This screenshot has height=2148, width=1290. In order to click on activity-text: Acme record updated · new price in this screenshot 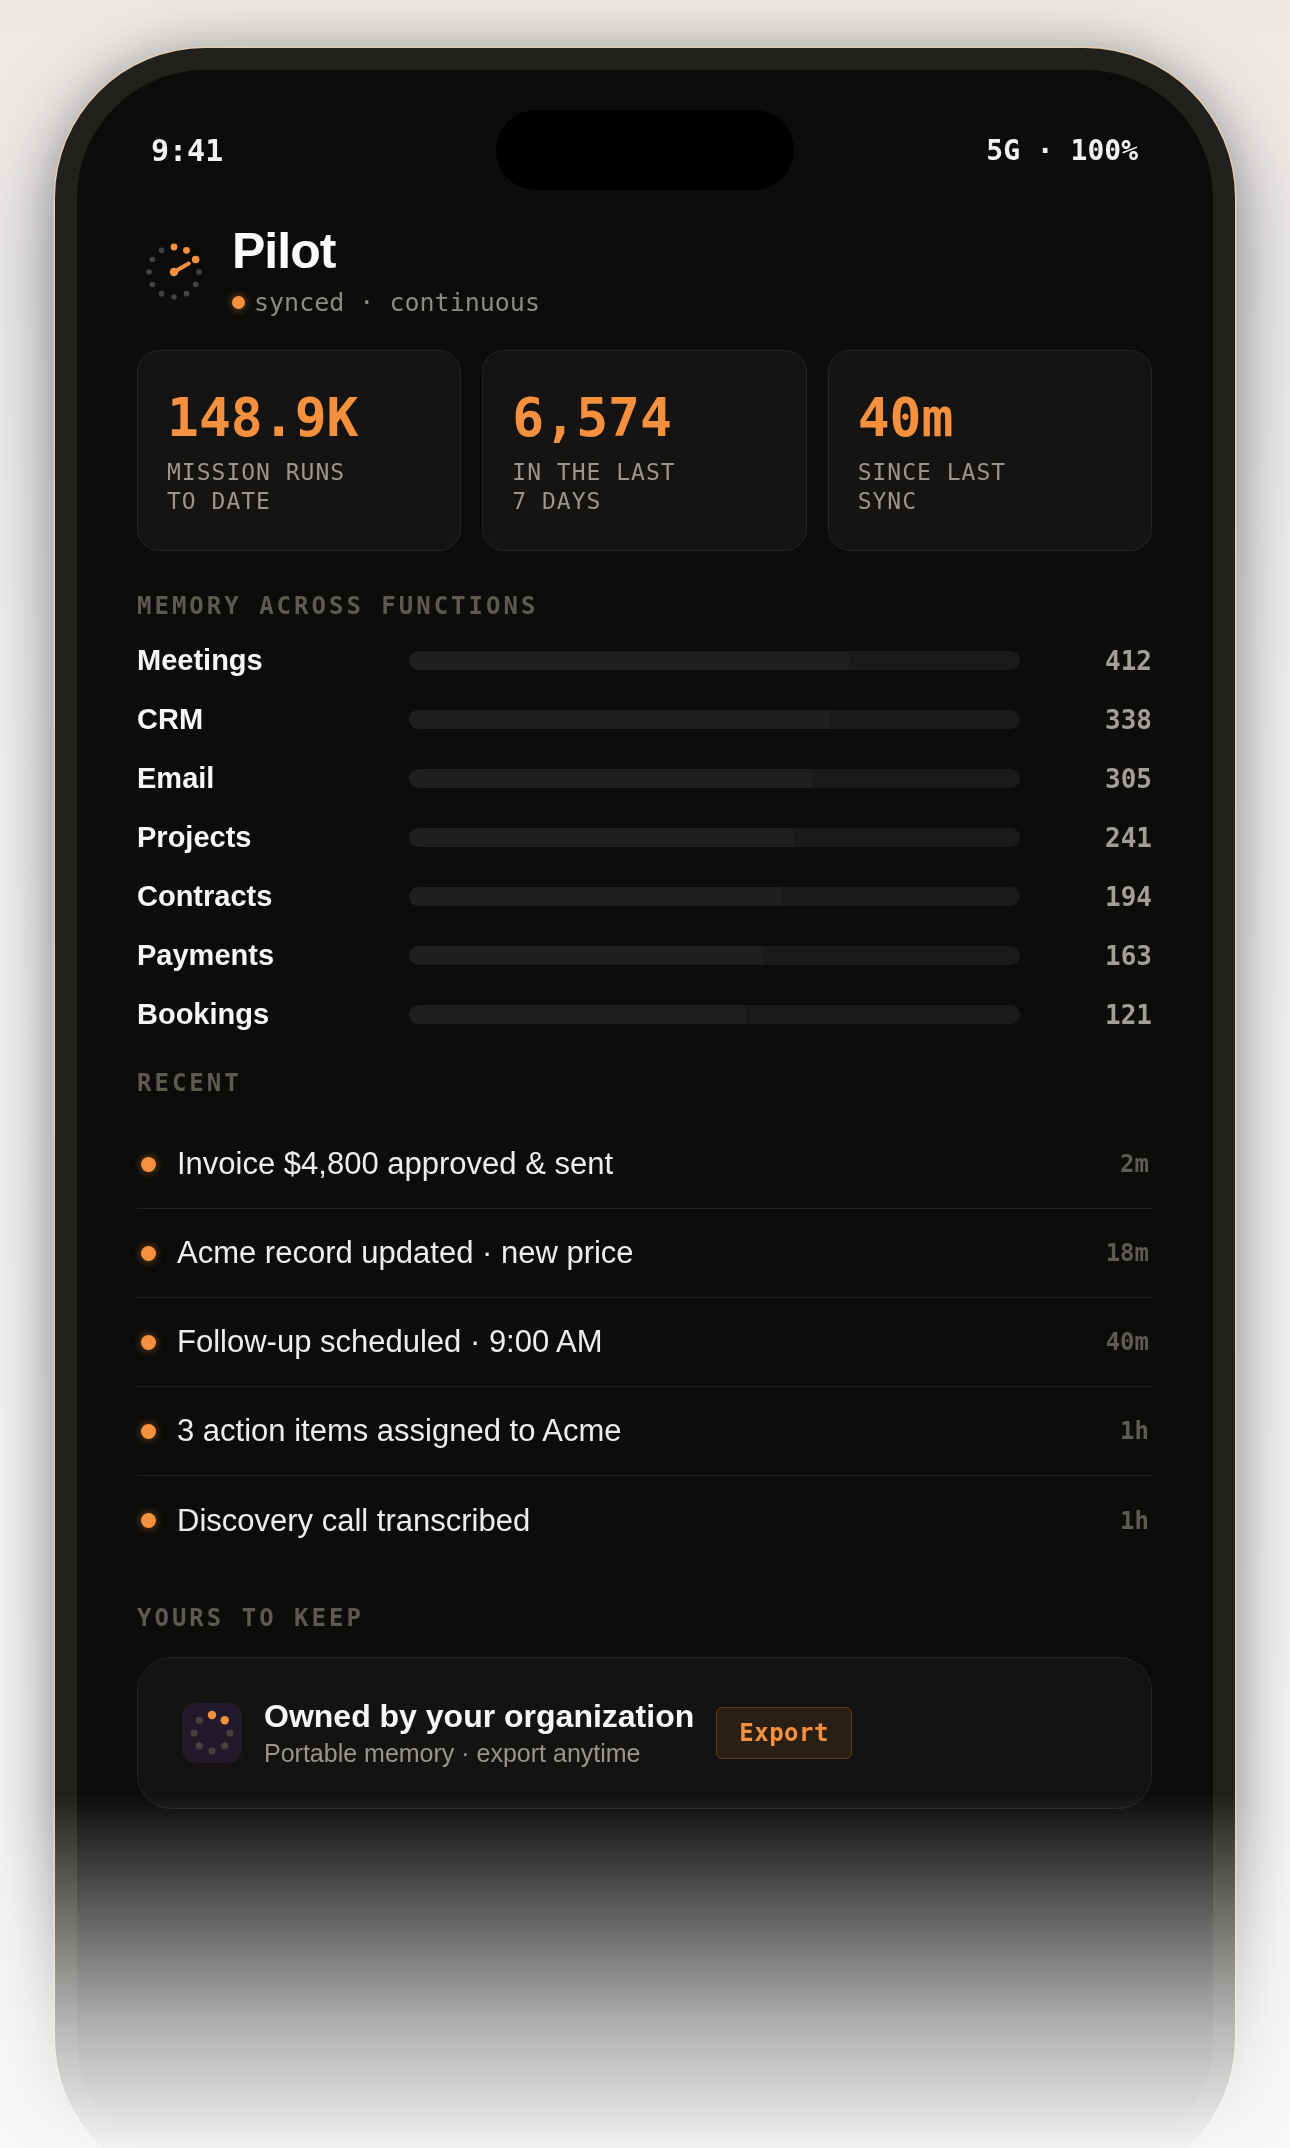, I will do `click(405, 1253)`.